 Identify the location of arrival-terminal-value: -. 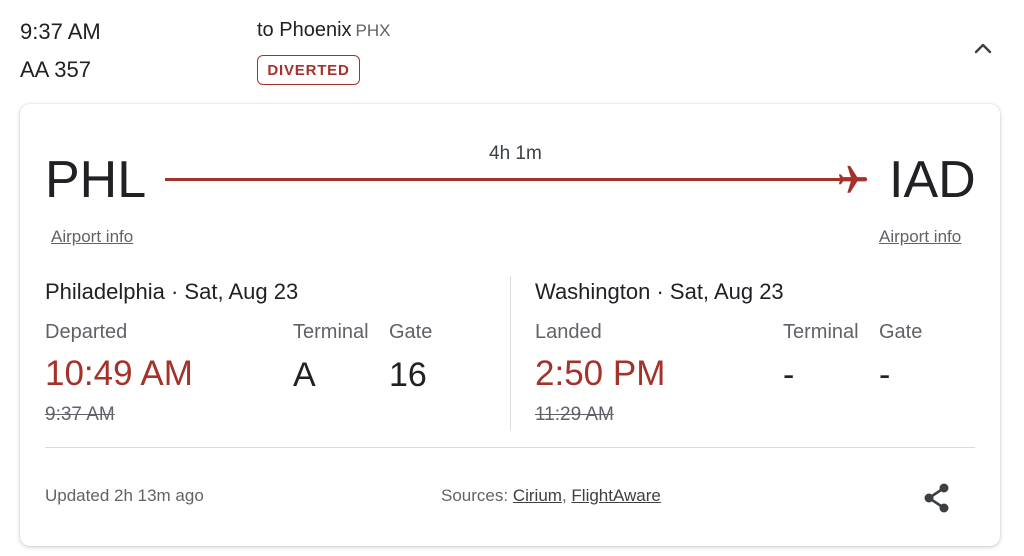
(789, 375).